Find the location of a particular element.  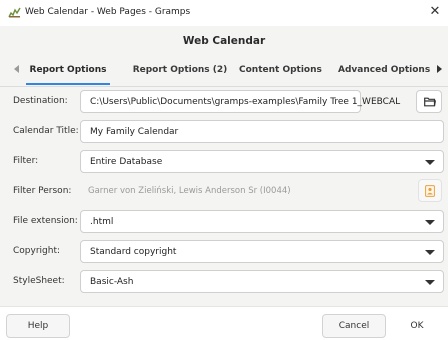

tab-advanced-options: Advanced Options is located at coordinates (384, 70).